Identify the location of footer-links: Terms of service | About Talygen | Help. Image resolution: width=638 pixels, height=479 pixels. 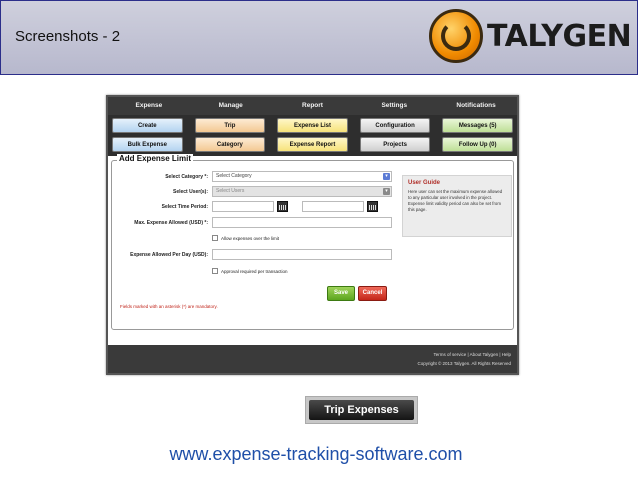
(472, 354).